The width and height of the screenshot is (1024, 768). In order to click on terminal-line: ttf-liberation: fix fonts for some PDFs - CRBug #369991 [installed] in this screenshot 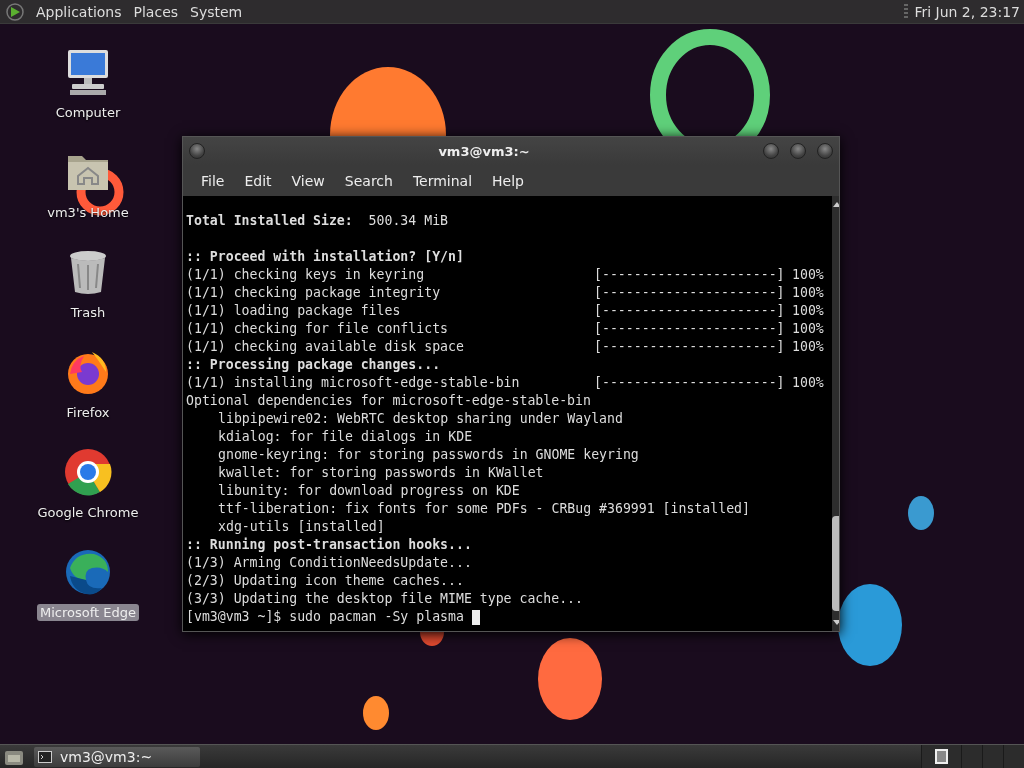, I will do `click(484, 509)`.